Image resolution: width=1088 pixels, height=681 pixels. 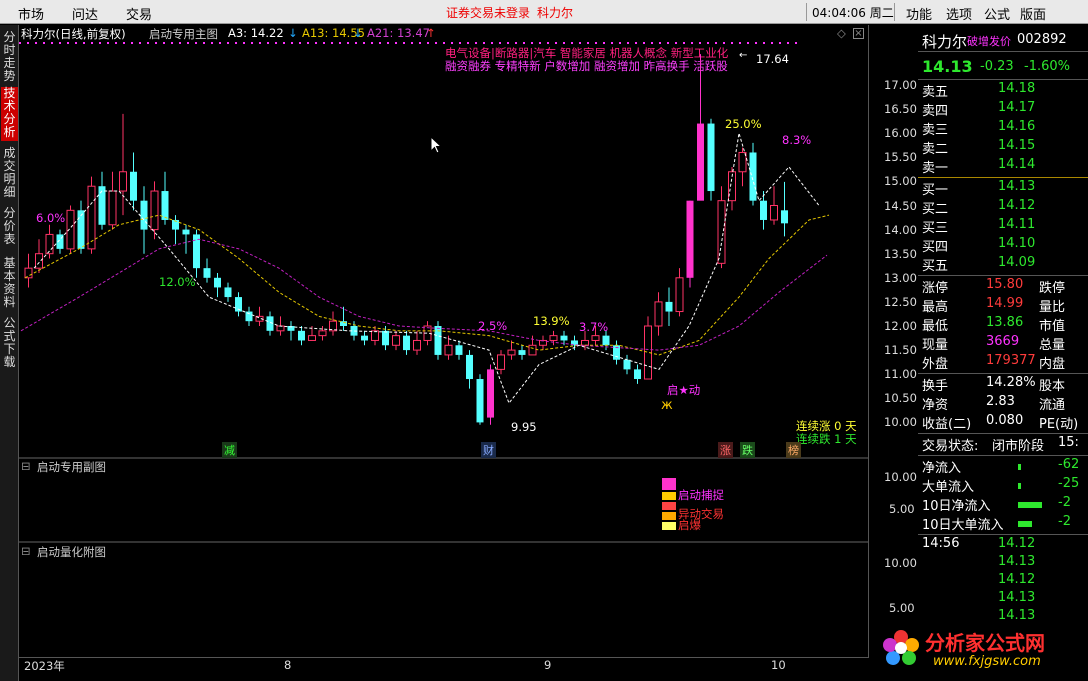 I want to click on stat-row: 最低 13.86 市值, so click(x=1003, y=324).